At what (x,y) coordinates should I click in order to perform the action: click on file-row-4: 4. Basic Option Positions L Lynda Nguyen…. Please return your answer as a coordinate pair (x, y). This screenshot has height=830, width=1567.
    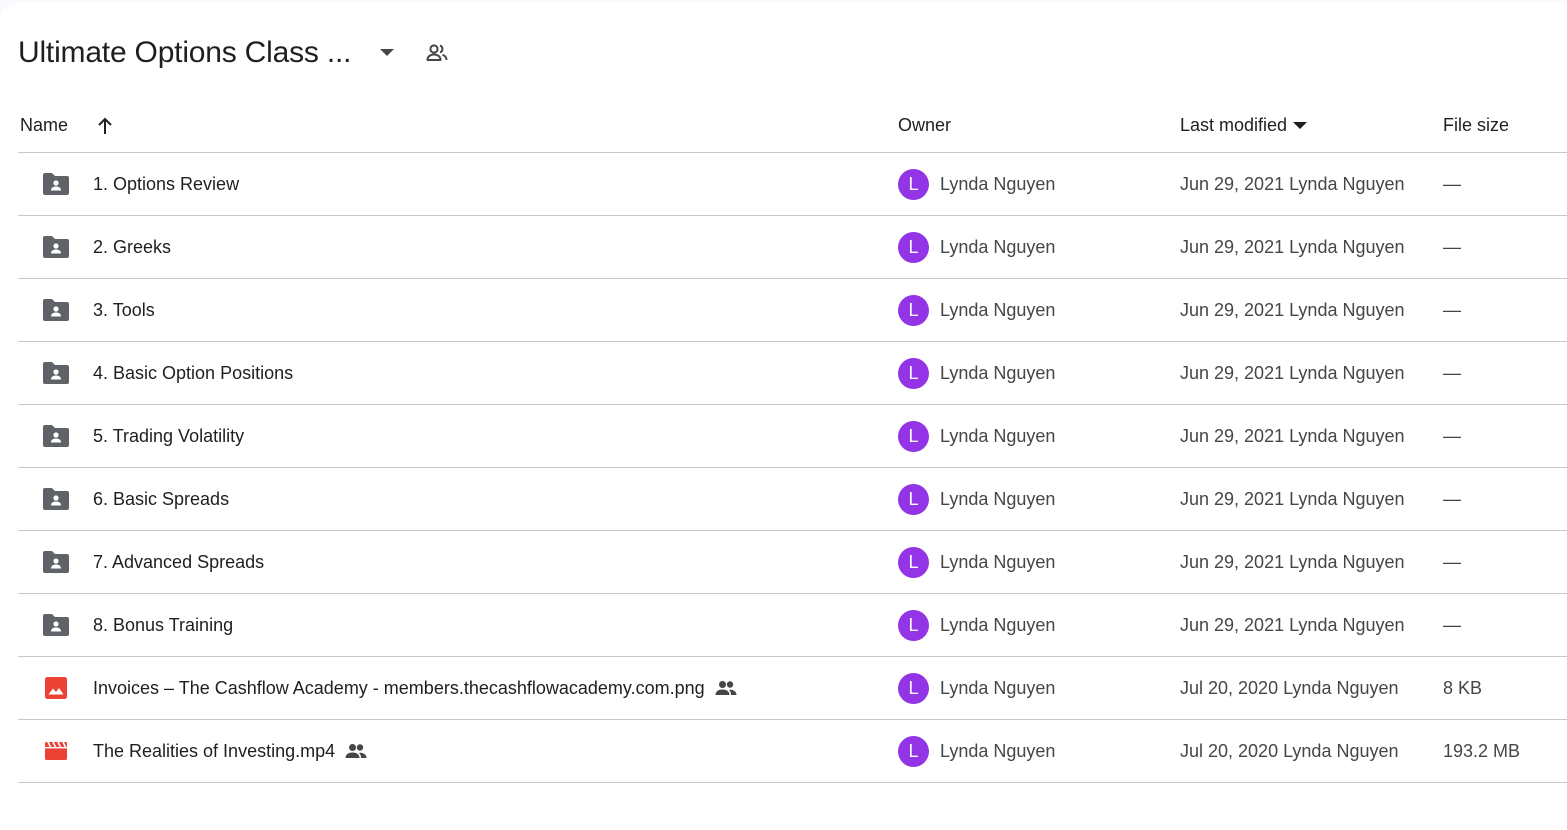
    Looking at the image, I should click on (792, 373).